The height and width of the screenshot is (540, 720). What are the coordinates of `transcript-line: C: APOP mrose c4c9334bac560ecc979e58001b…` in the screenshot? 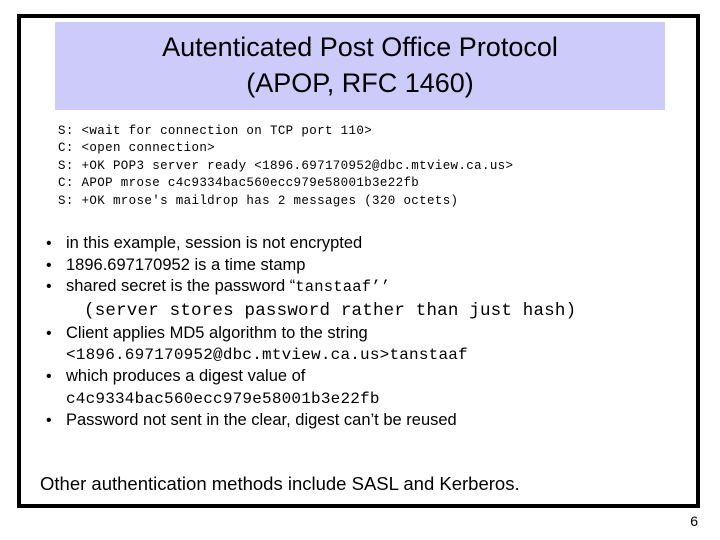 It's located at (239, 183).